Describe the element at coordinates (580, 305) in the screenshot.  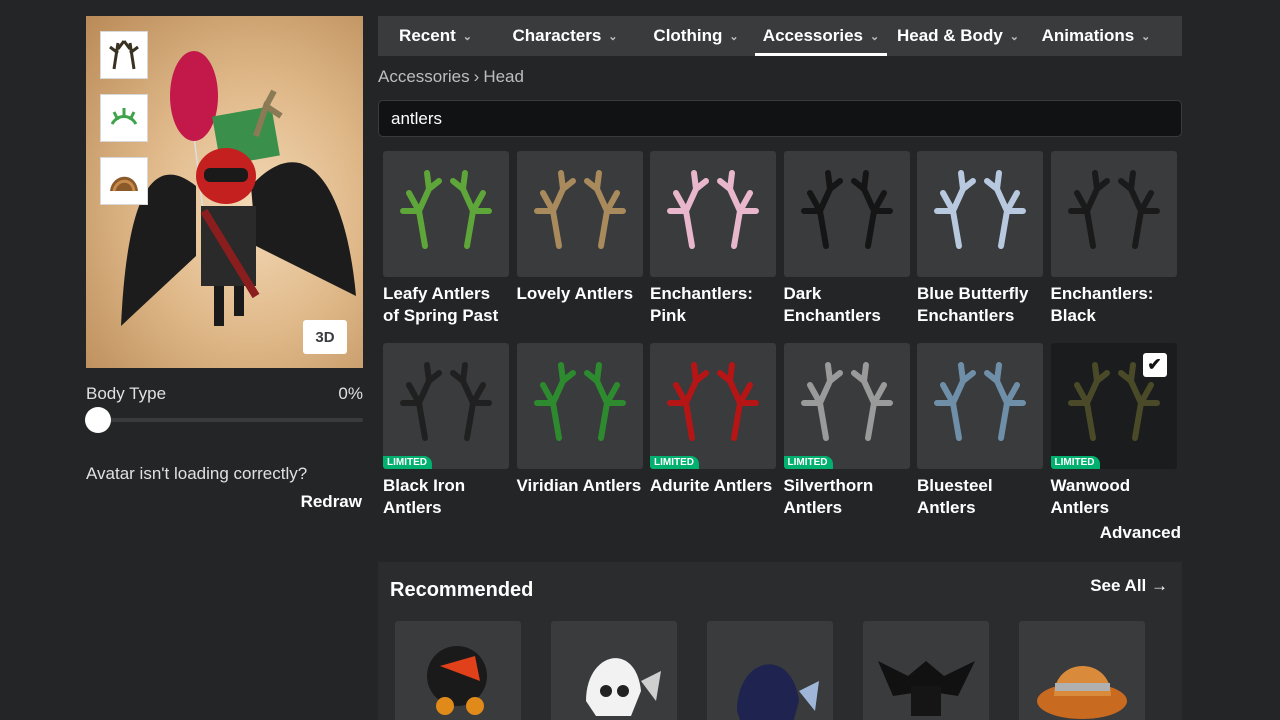
I see `item-name: Lovely Antlers` at that location.